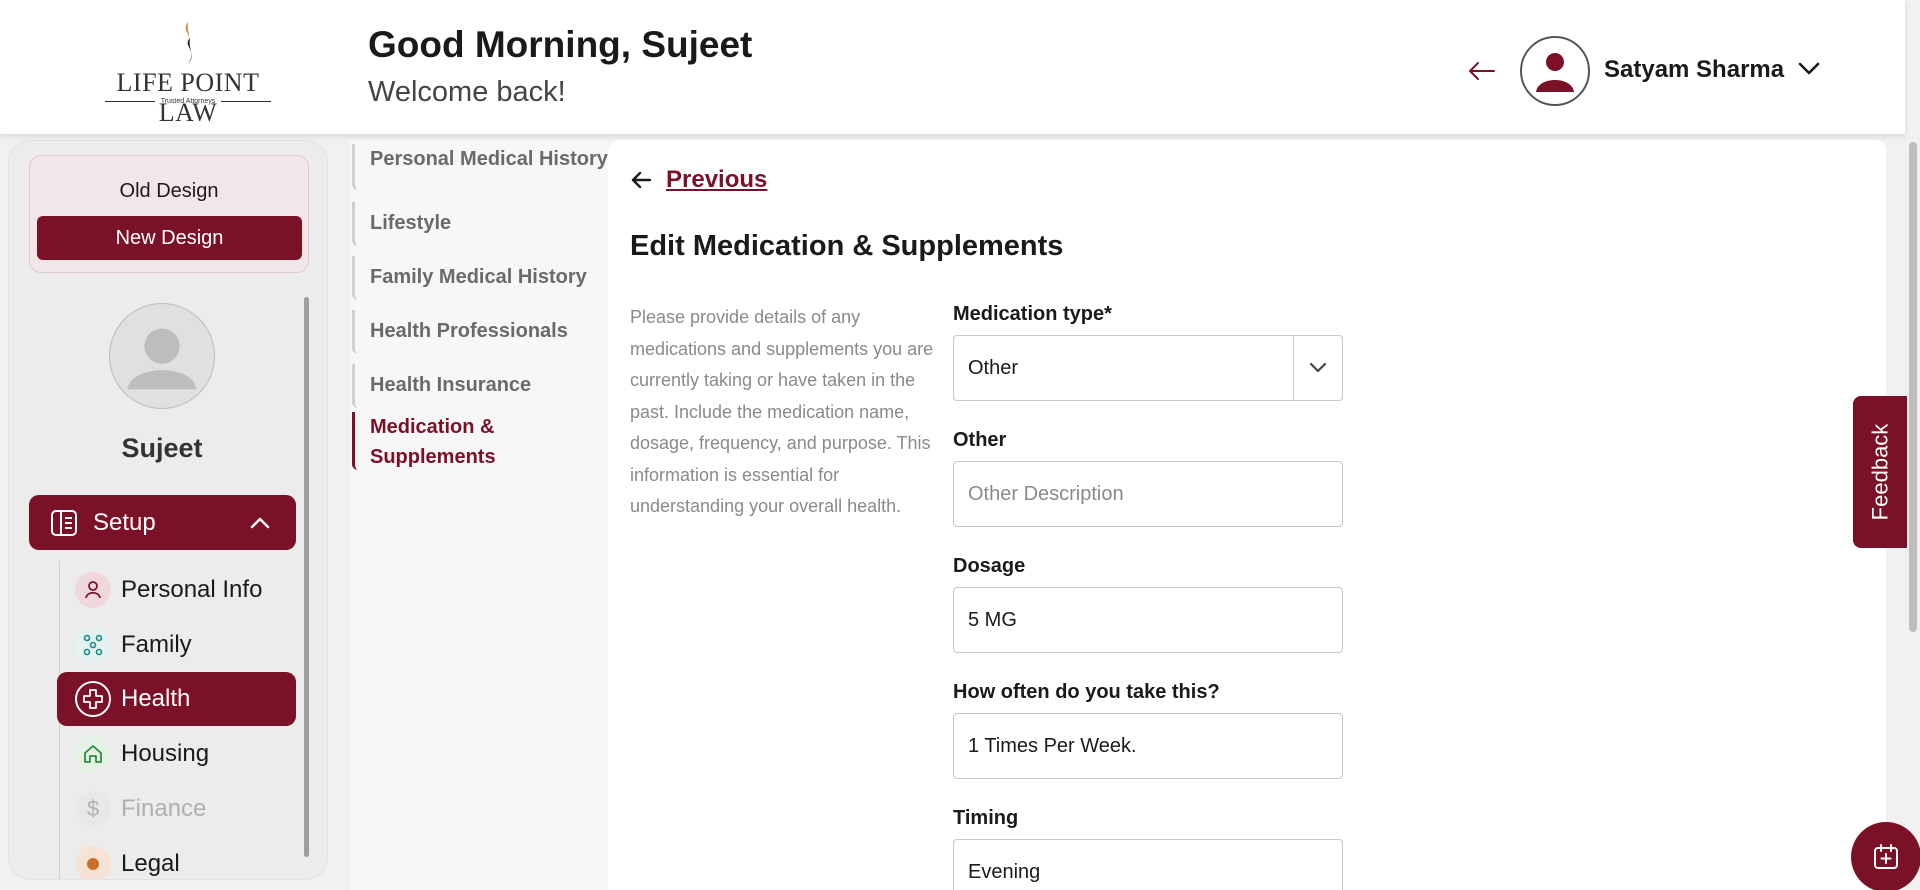 Image resolution: width=1920 pixels, height=890 pixels. What do you see at coordinates (93, 645) in the screenshot?
I see `family-icon` at bounding box center [93, 645].